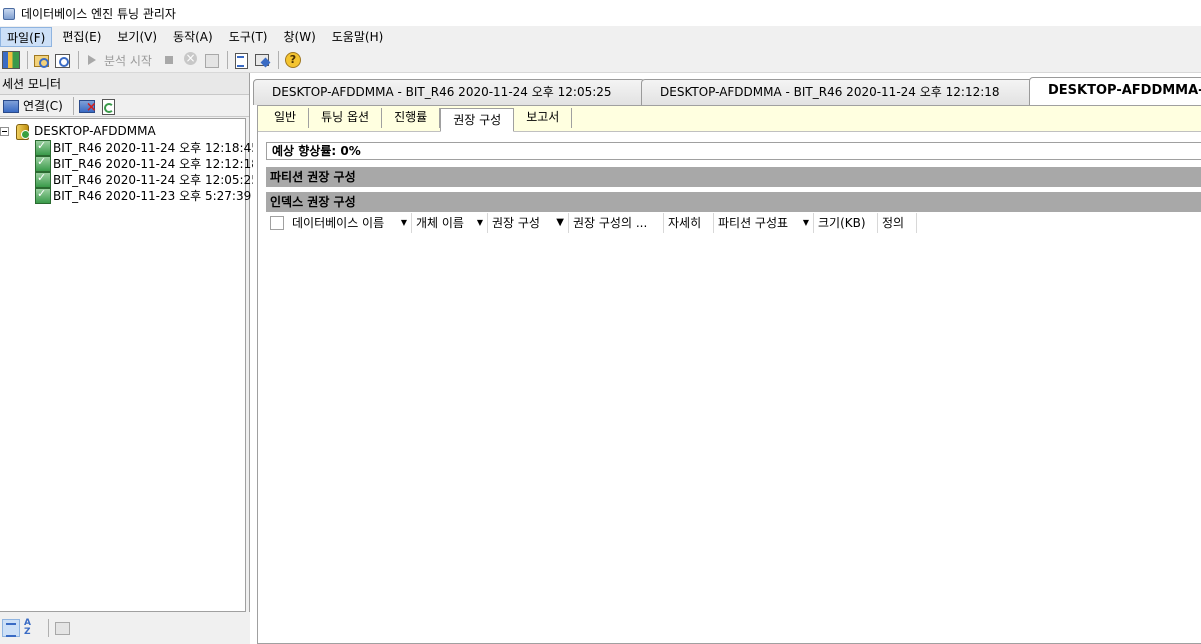 The height and width of the screenshot is (644, 1201). I want to click on column-label: 파티션 구성표, so click(753, 223).